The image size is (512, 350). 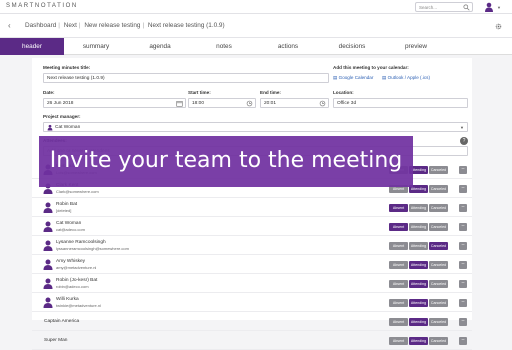 I want to click on attendee-email: lyssanneramcoolsingh@somewhere.com, so click(x=92, y=248).